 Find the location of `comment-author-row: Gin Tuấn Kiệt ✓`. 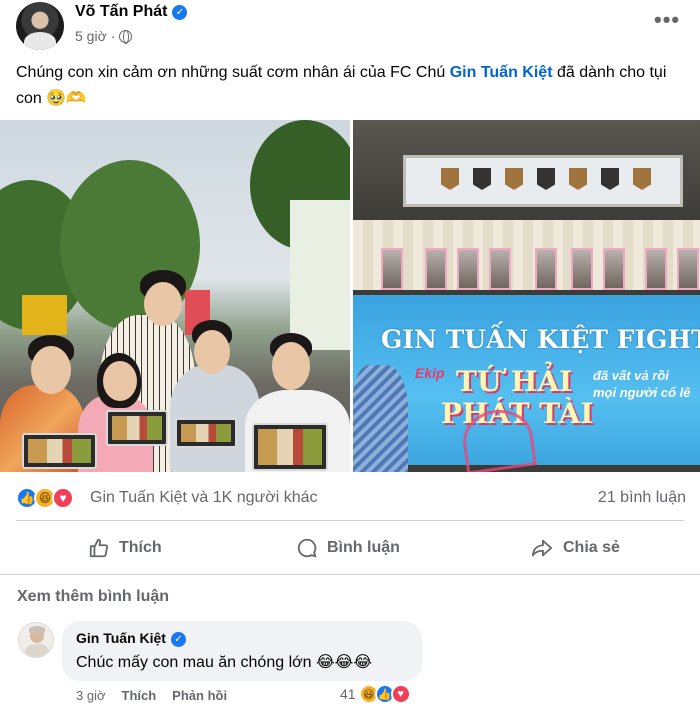

comment-author-row: Gin Tuấn Kiệt ✓ is located at coordinates (131, 638).